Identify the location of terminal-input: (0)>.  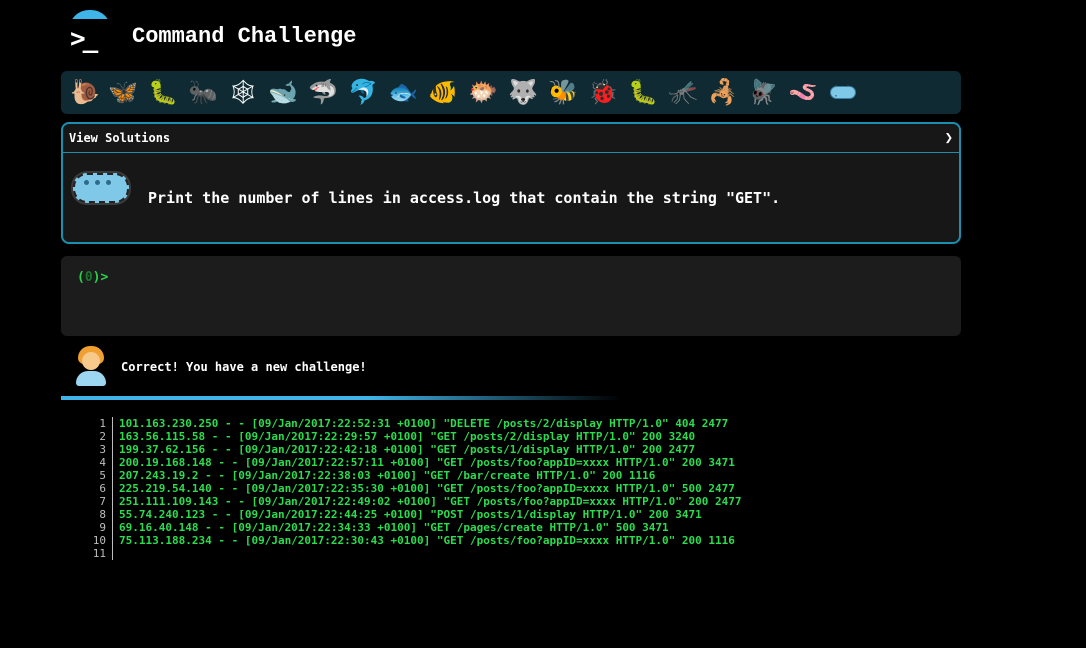
(511, 296).